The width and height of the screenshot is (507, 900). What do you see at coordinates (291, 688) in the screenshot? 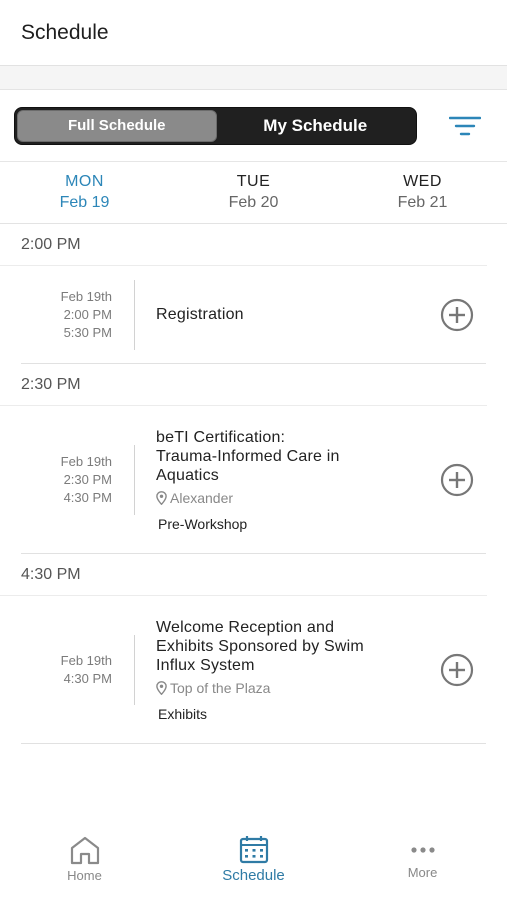
I see `session-location: Top of the Plaza` at bounding box center [291, 688].